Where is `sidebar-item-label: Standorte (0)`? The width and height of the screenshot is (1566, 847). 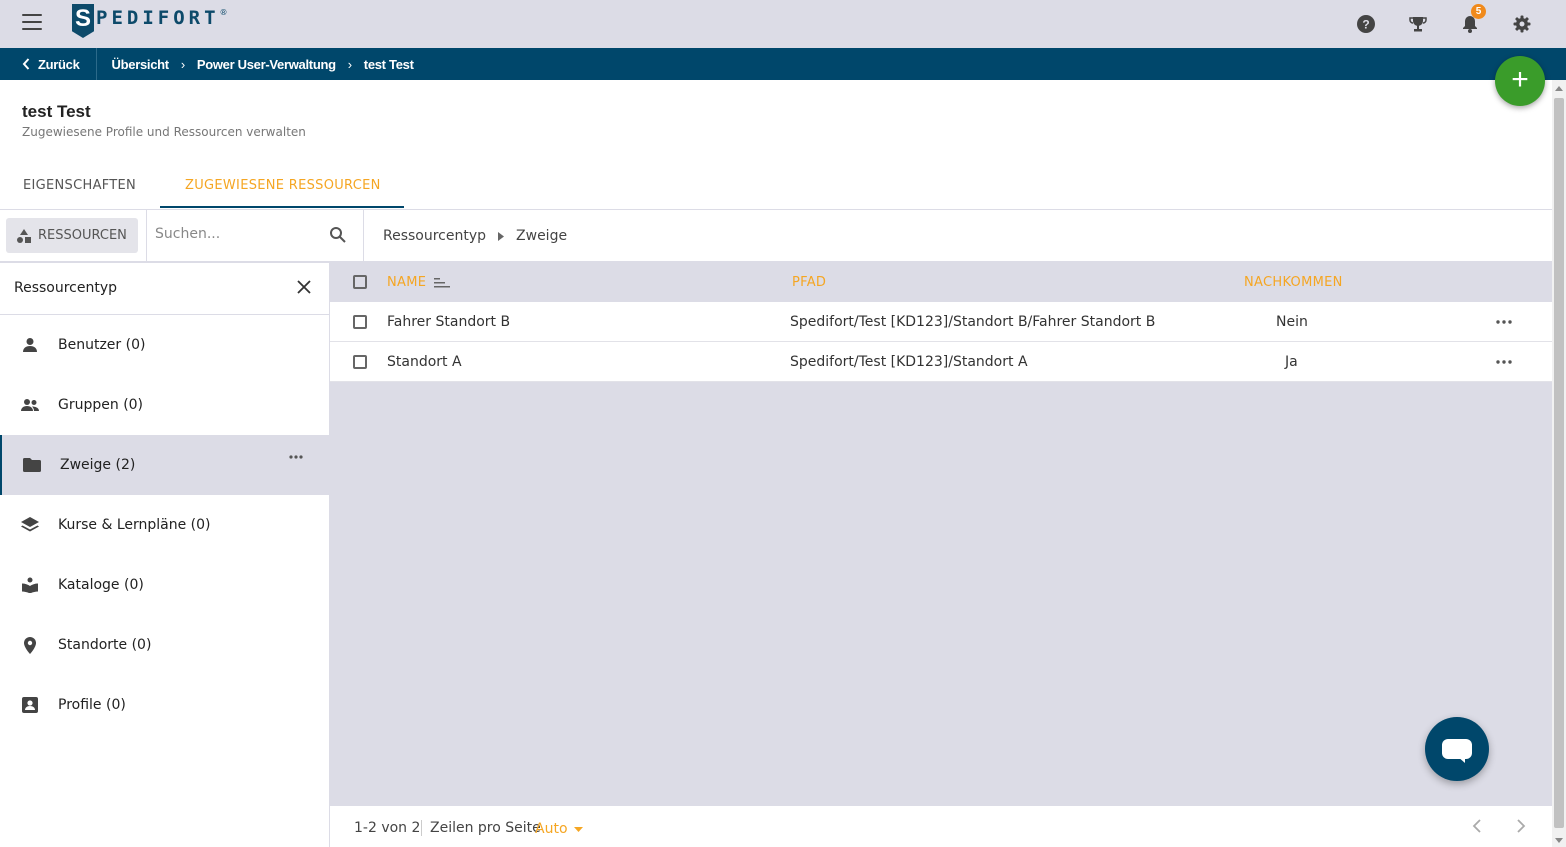
sidebar-item-label: Standorte (0) is located at coordinates (105, 645).